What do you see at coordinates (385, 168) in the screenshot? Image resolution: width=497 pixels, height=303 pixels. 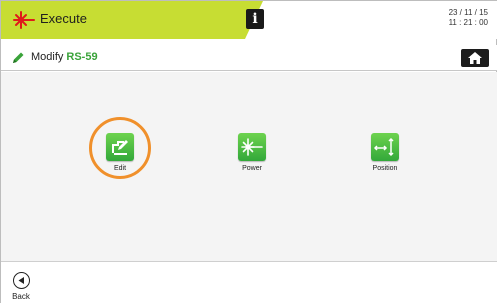 I see `position-label: Position` at bounding box center [385, 168].